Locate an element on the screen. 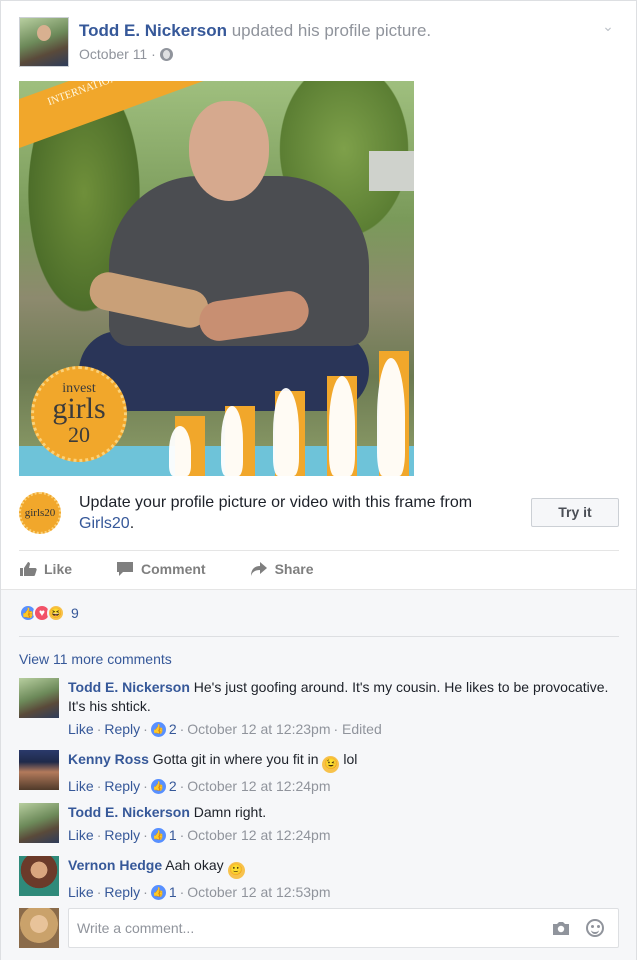 The height and width of the screenshot is (960, 637). try-it-button: Try it is located at coordinates (575, 512).